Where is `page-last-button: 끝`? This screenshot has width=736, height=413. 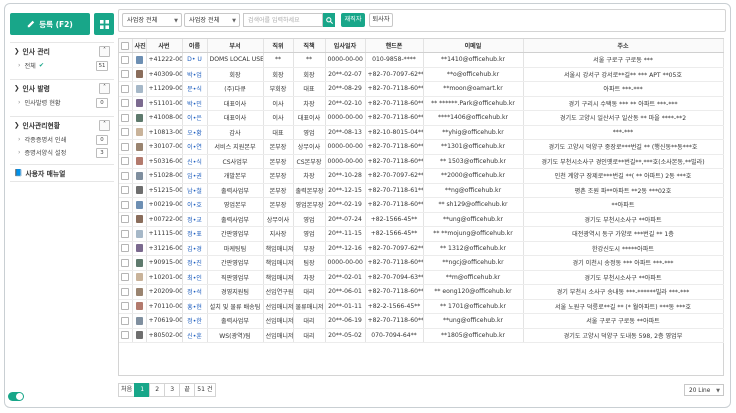 page-last-button: 끝 is located at coordinates (187, 390).